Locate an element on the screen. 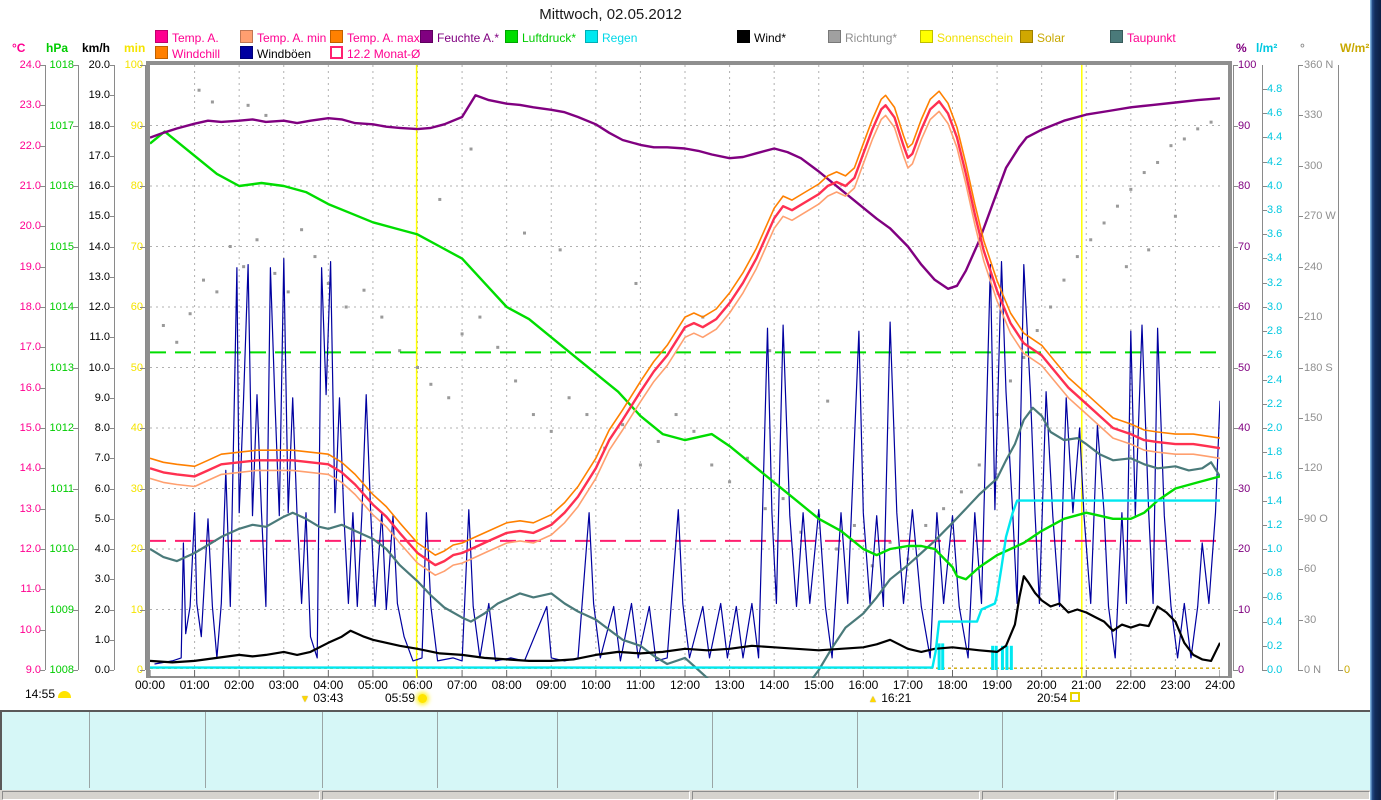 The width and height of the screenshot is (1381, 800). day-length-marker: 14:55 is located at coordinates (48, 694).